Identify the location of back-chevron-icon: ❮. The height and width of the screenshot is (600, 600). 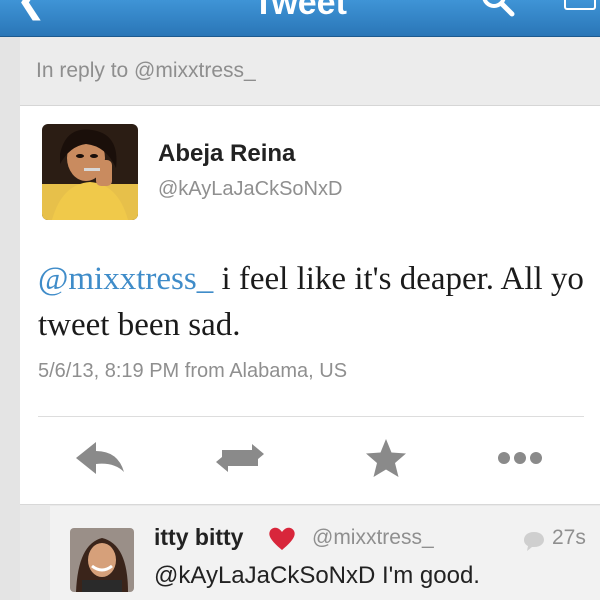
(31, 9).